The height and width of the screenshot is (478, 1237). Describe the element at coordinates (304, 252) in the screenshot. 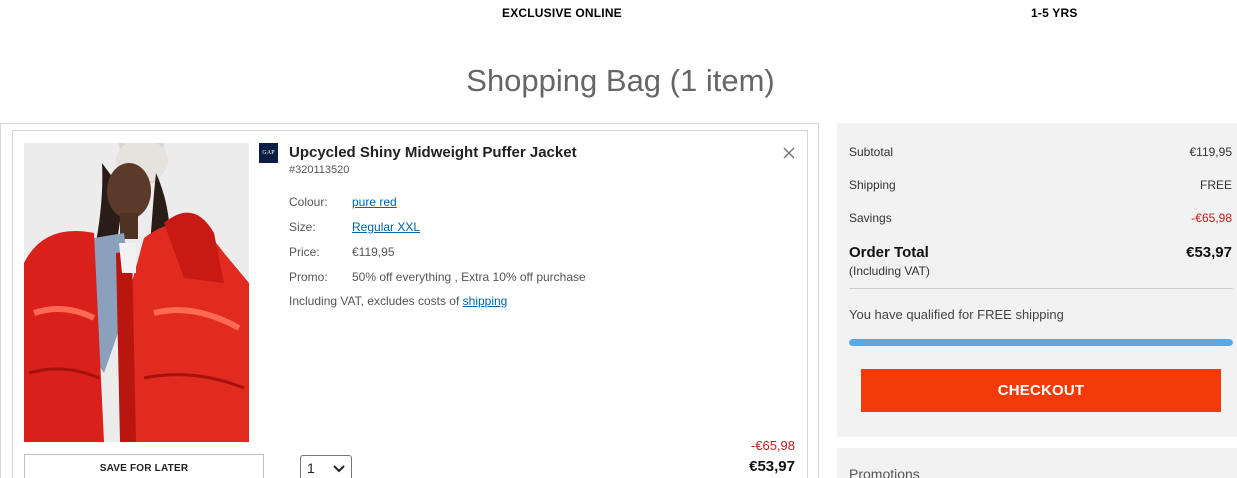

I see `price-label: Price:` at that location.